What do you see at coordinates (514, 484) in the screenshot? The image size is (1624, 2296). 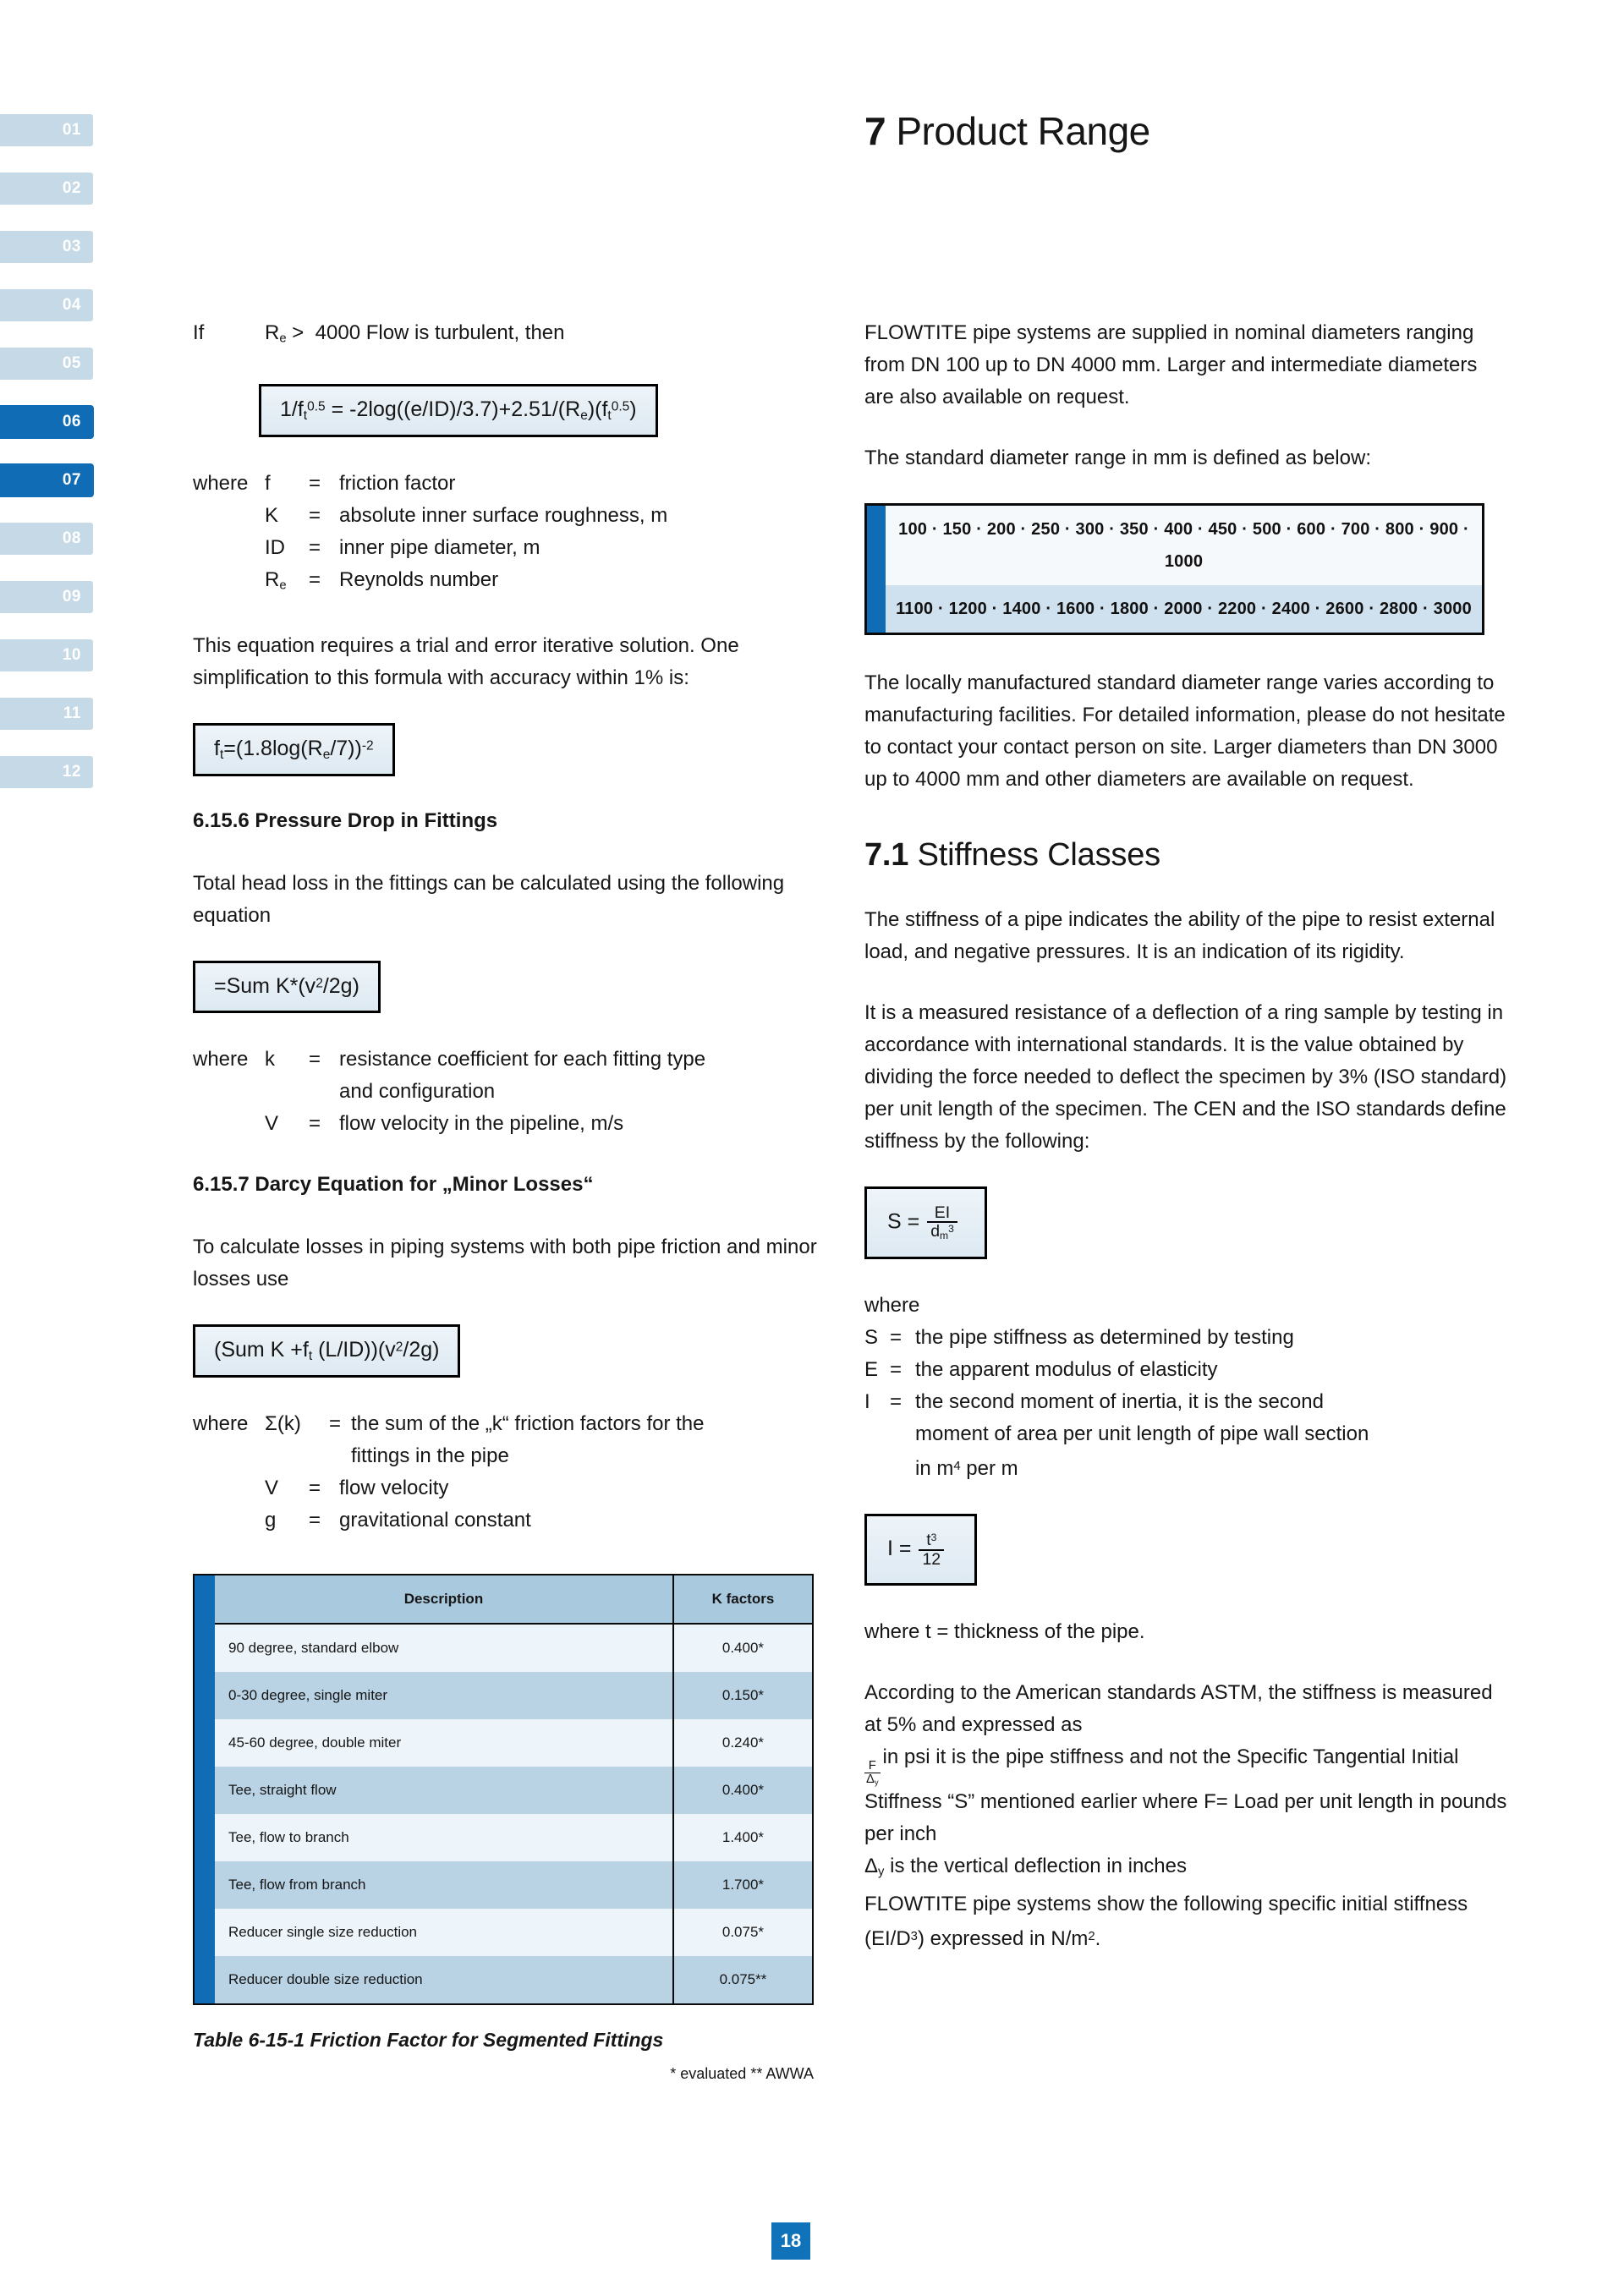 I see `definition-row: where f = friction factor` at bounding box center [514, 484].